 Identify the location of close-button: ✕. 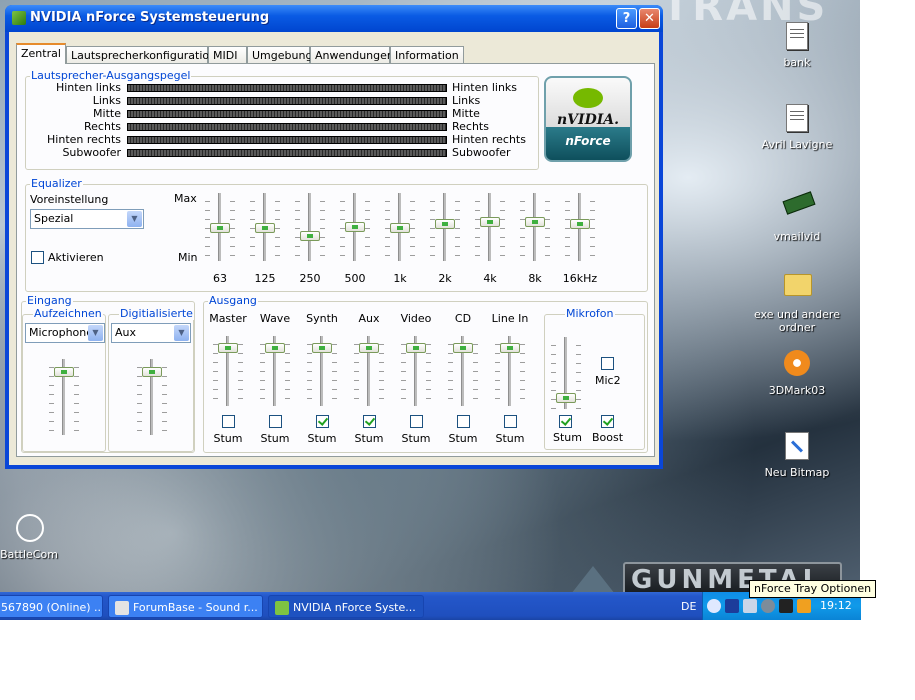
(649, 18).